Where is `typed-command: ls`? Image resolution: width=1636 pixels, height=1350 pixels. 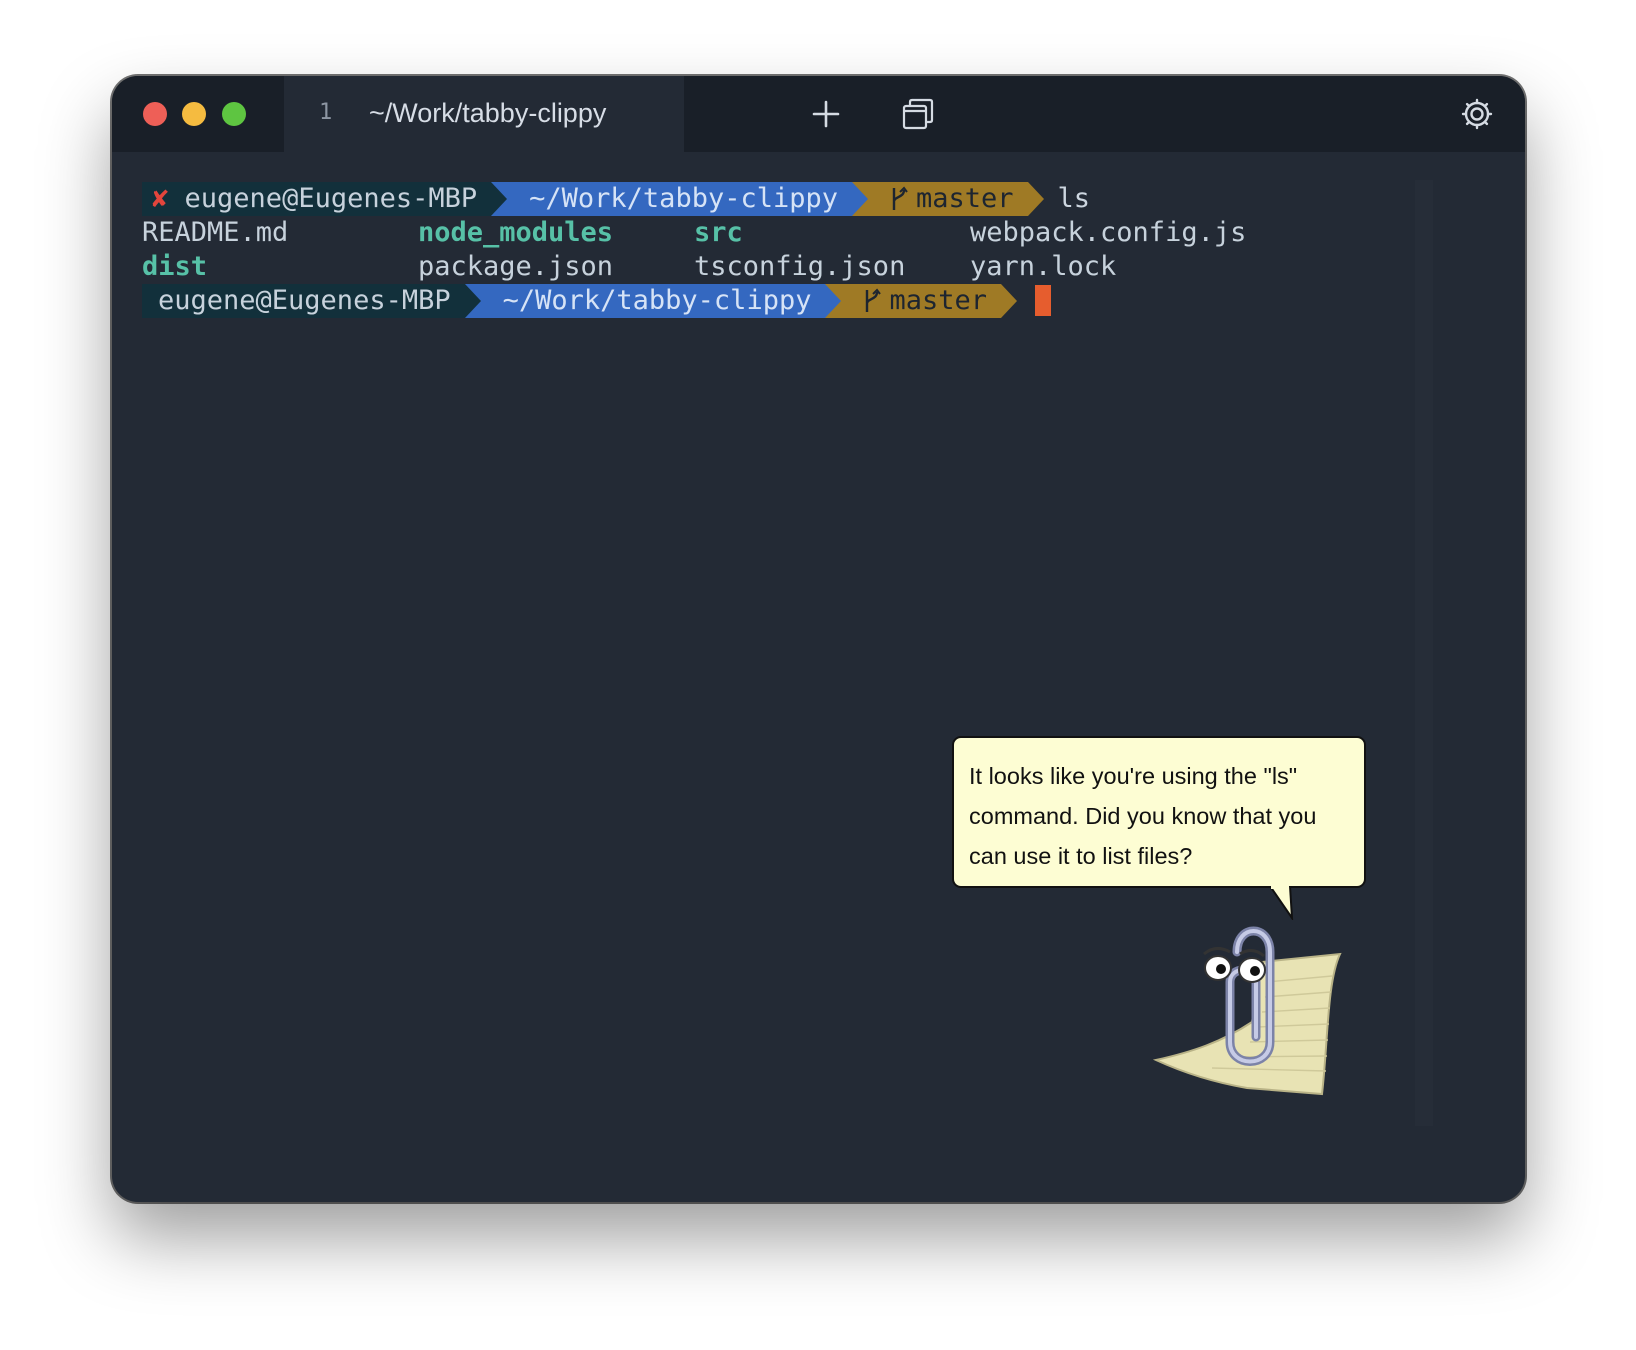 typed-command: ls is located at coordinates (1074, 198).